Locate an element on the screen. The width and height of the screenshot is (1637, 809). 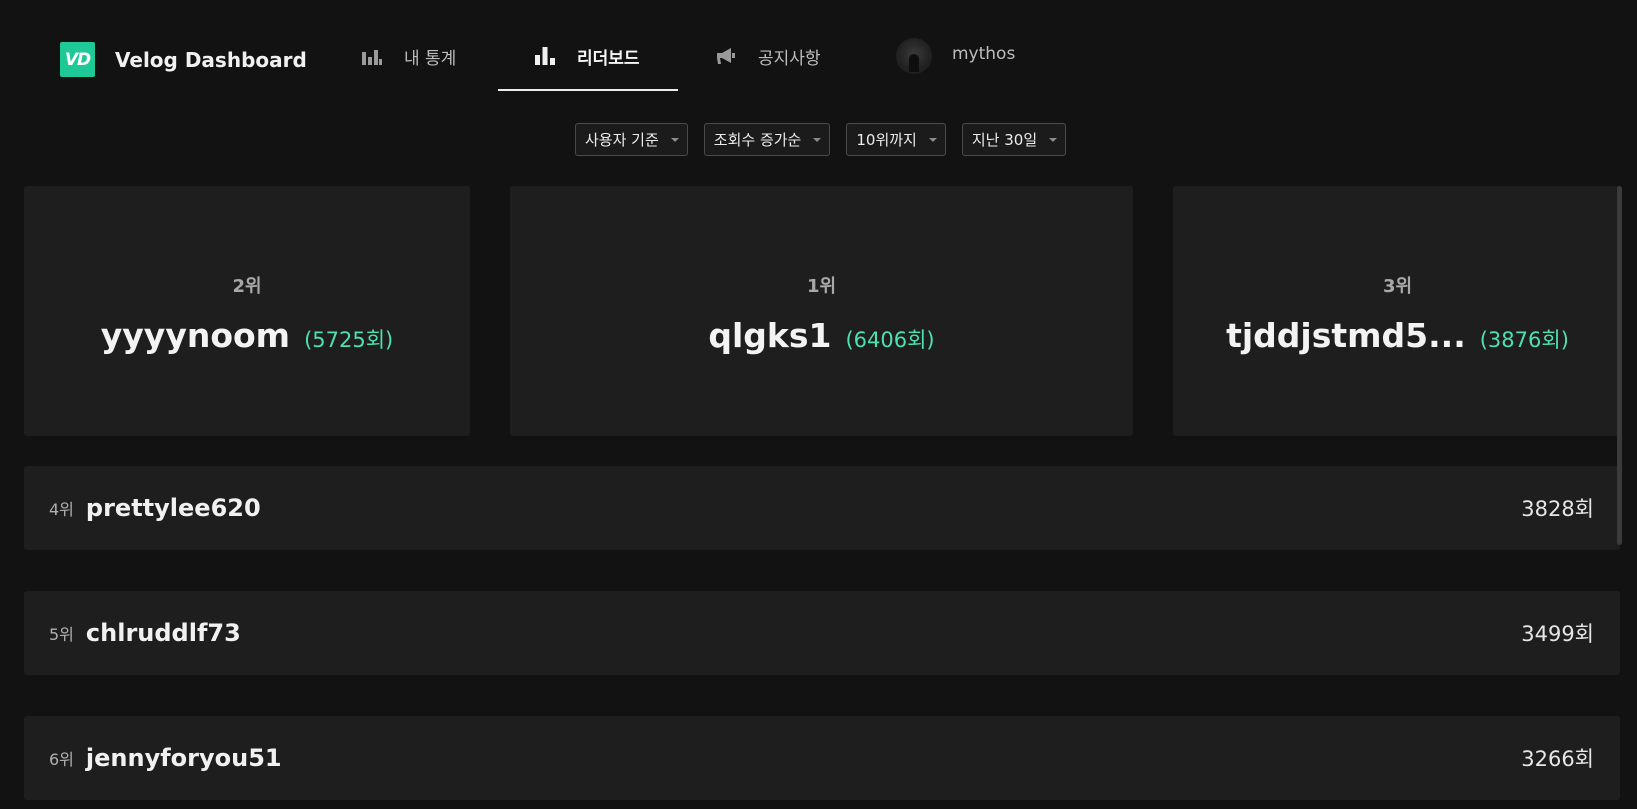
row-rank: 6위 is located at coordinates (61, 759).